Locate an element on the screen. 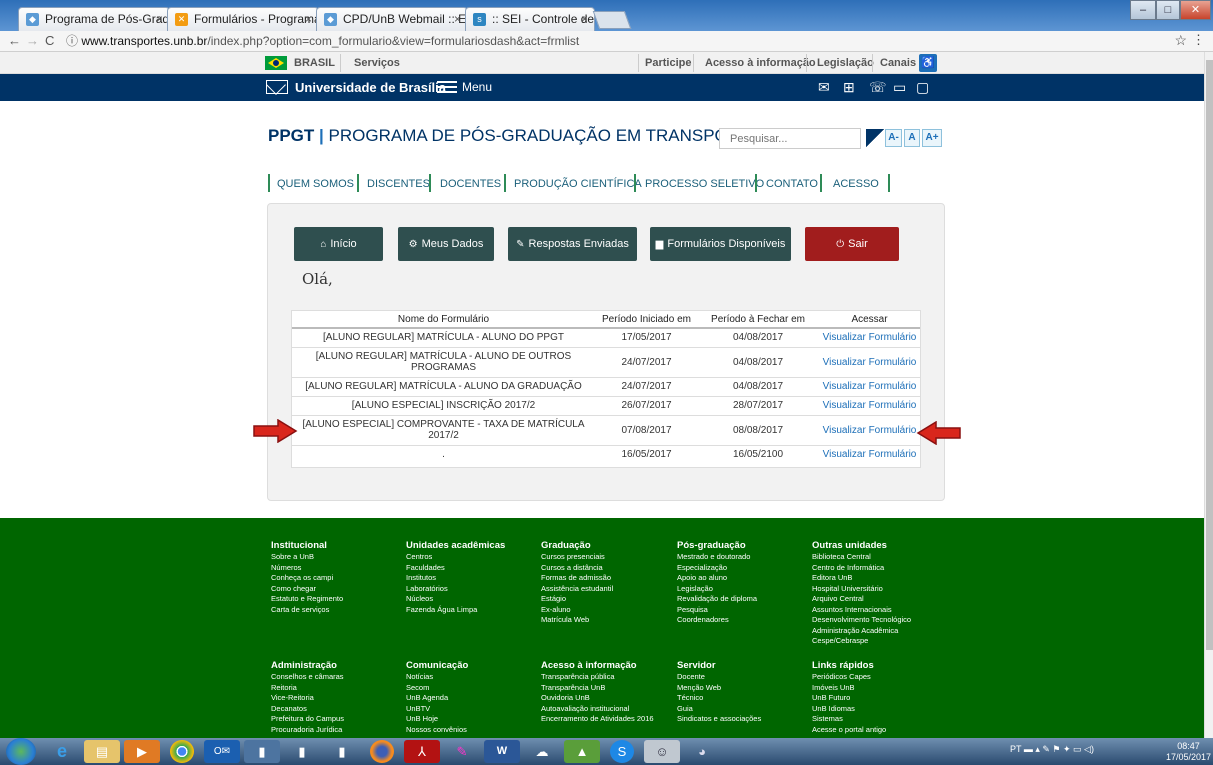 This screenshot has width=1213, height=765. search-input is located at coordinates (790, 138).